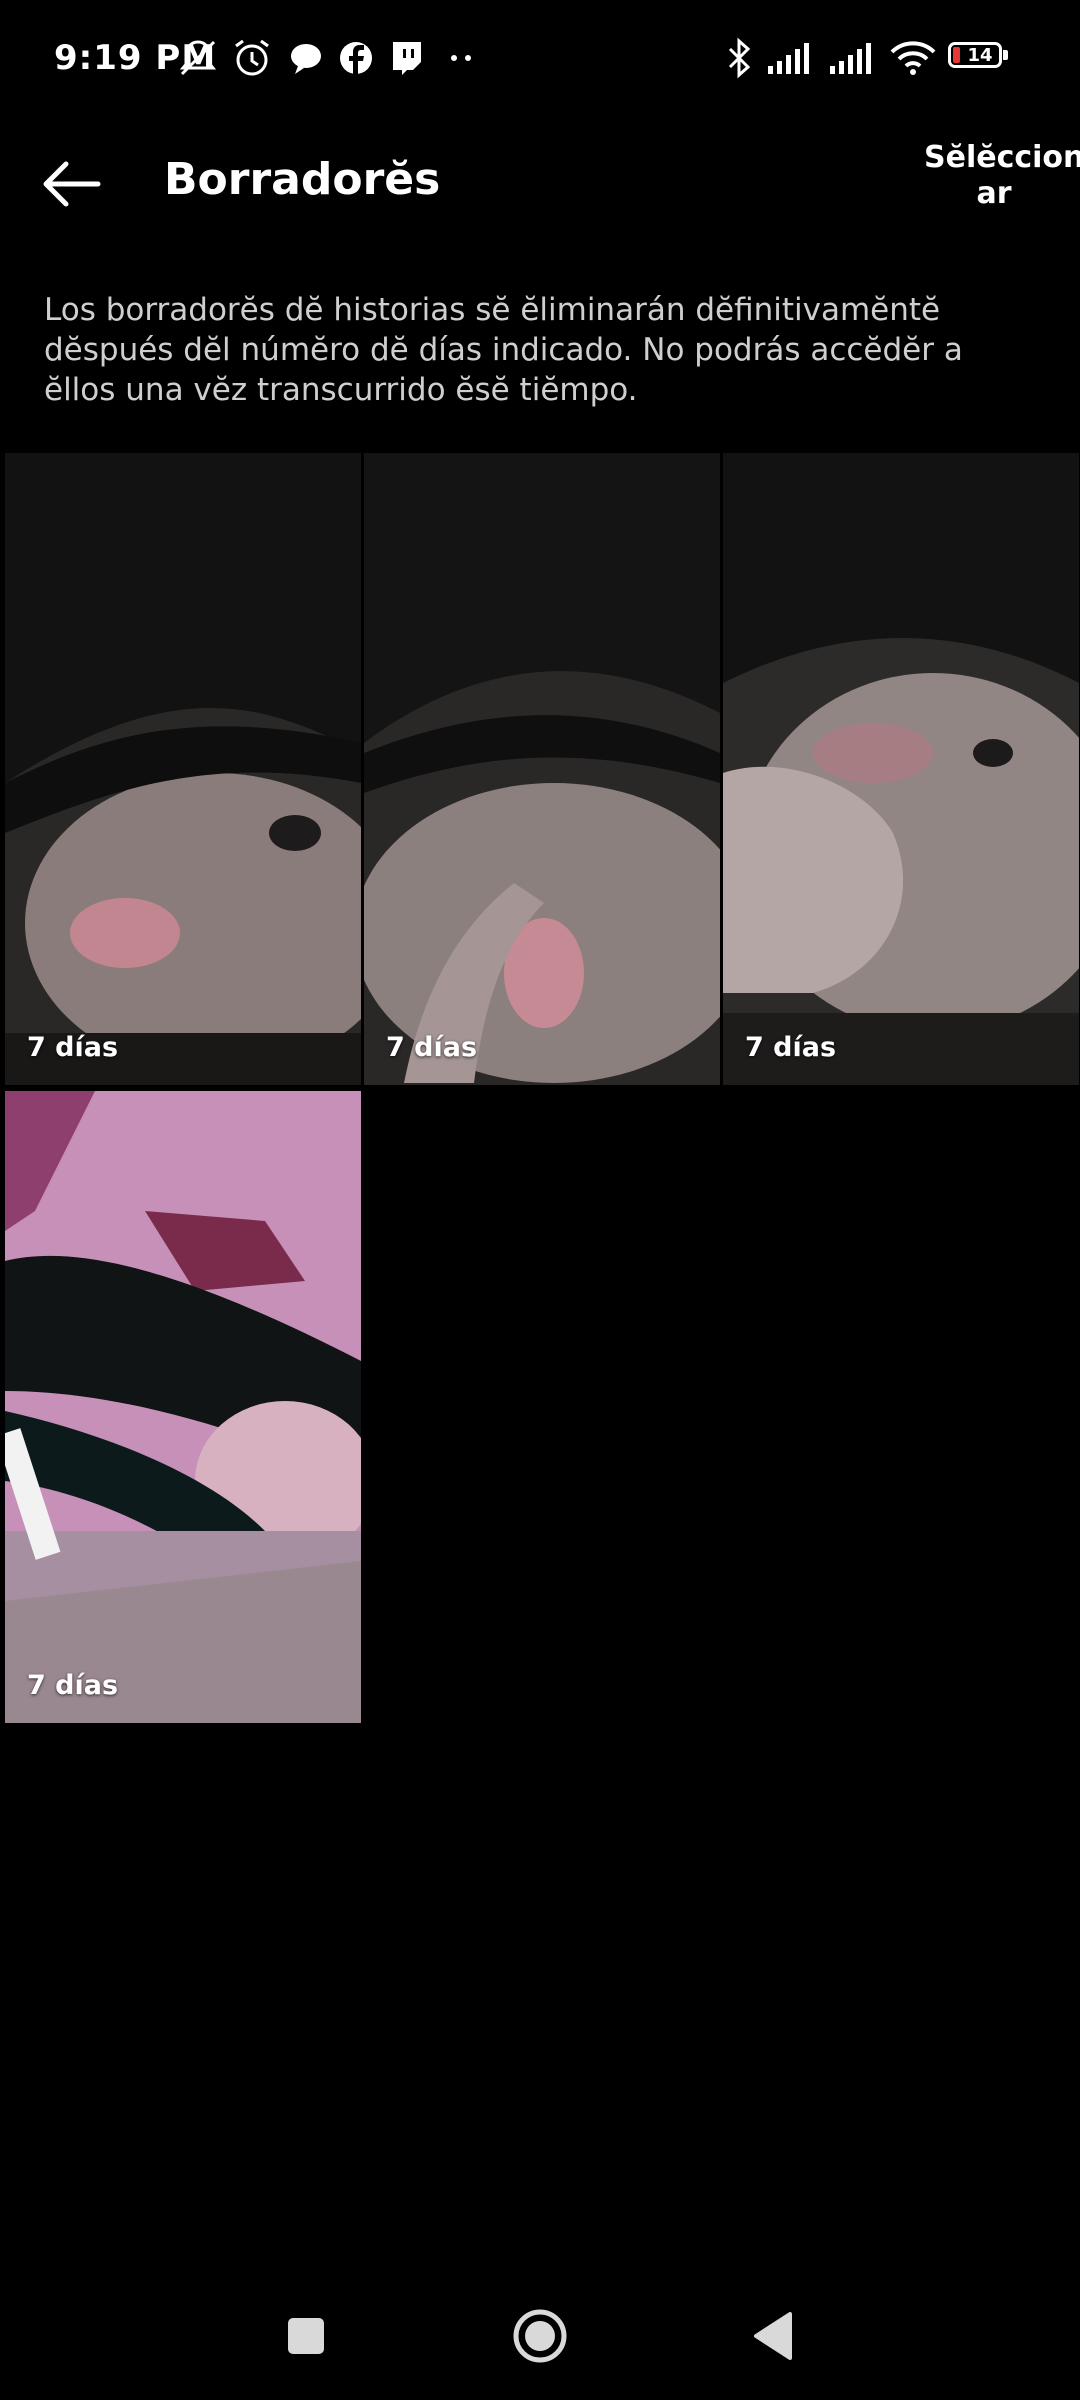 Image resolution: width=1080 pixels, height=2400 pixels. What do you see at coordinates (540, 180) in the screenshot?
I see `top-app-bar: Borradorĕs Sĕlĕccion ar` at bounding box center [540, 180].